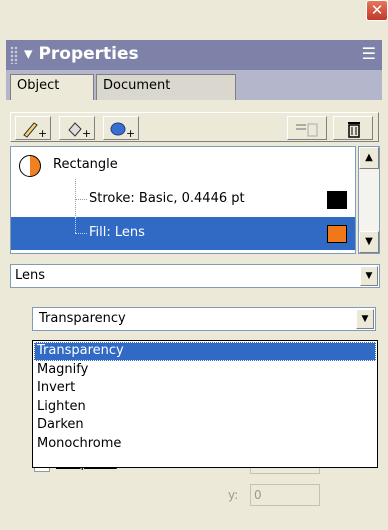 The width and height of the screenshot is (388, 530). What do you see at coordinates (52, 87) in the screenshot?
I see `tab-object: Object` at bounding box center [52, 87].